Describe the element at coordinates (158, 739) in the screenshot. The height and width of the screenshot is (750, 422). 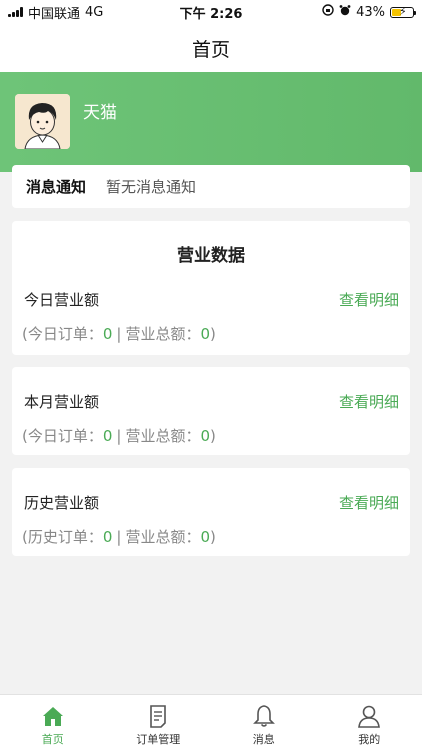
I see `tab-label: 订单管理` at that location.